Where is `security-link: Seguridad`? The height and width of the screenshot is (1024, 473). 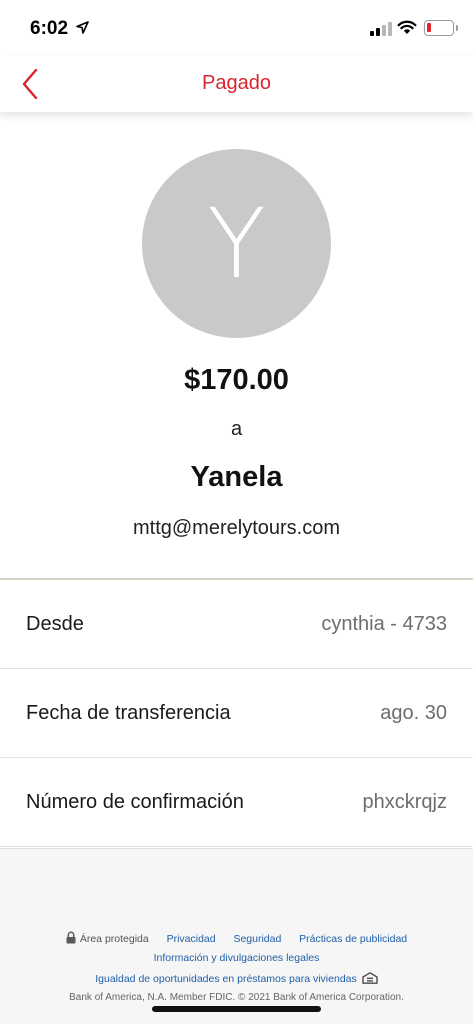 security-link: Seguridad is located at coordinates (257, 939).